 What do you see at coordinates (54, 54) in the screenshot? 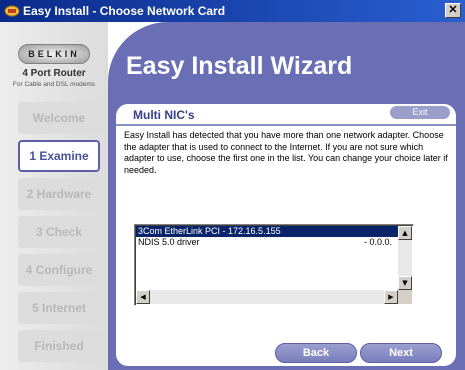
I see `belkin-logo: BELKIN` at bounding box center [54, 54].